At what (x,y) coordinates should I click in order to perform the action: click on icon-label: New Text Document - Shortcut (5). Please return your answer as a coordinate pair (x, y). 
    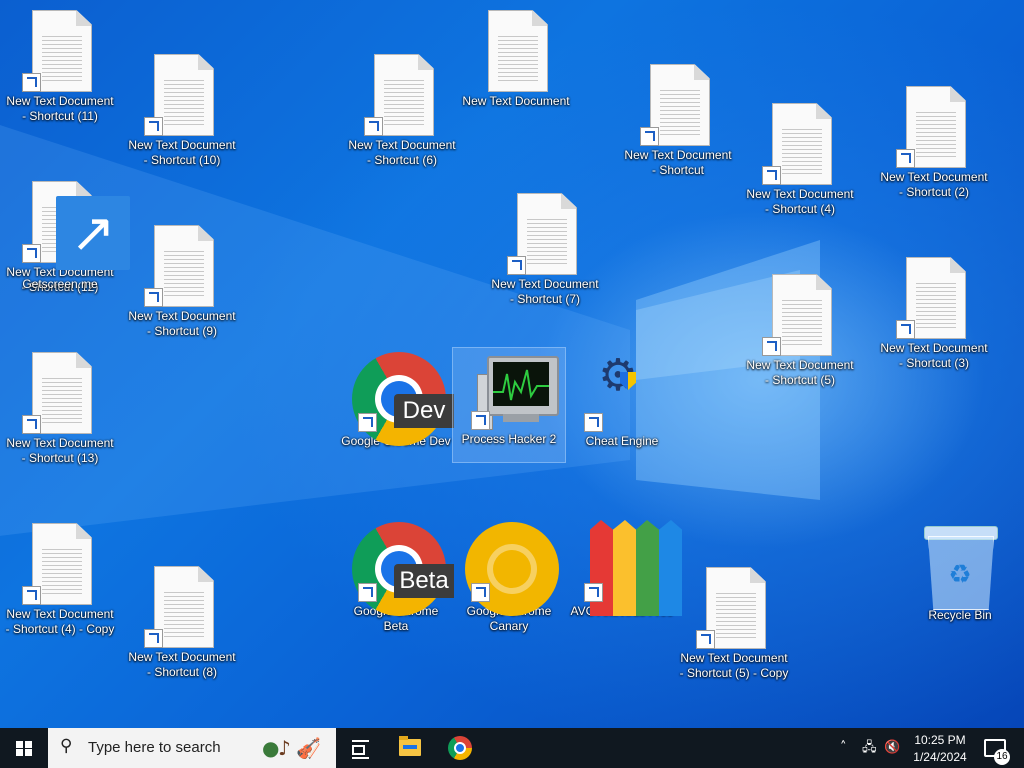
    Looking at the image, I should click on (800, 372).